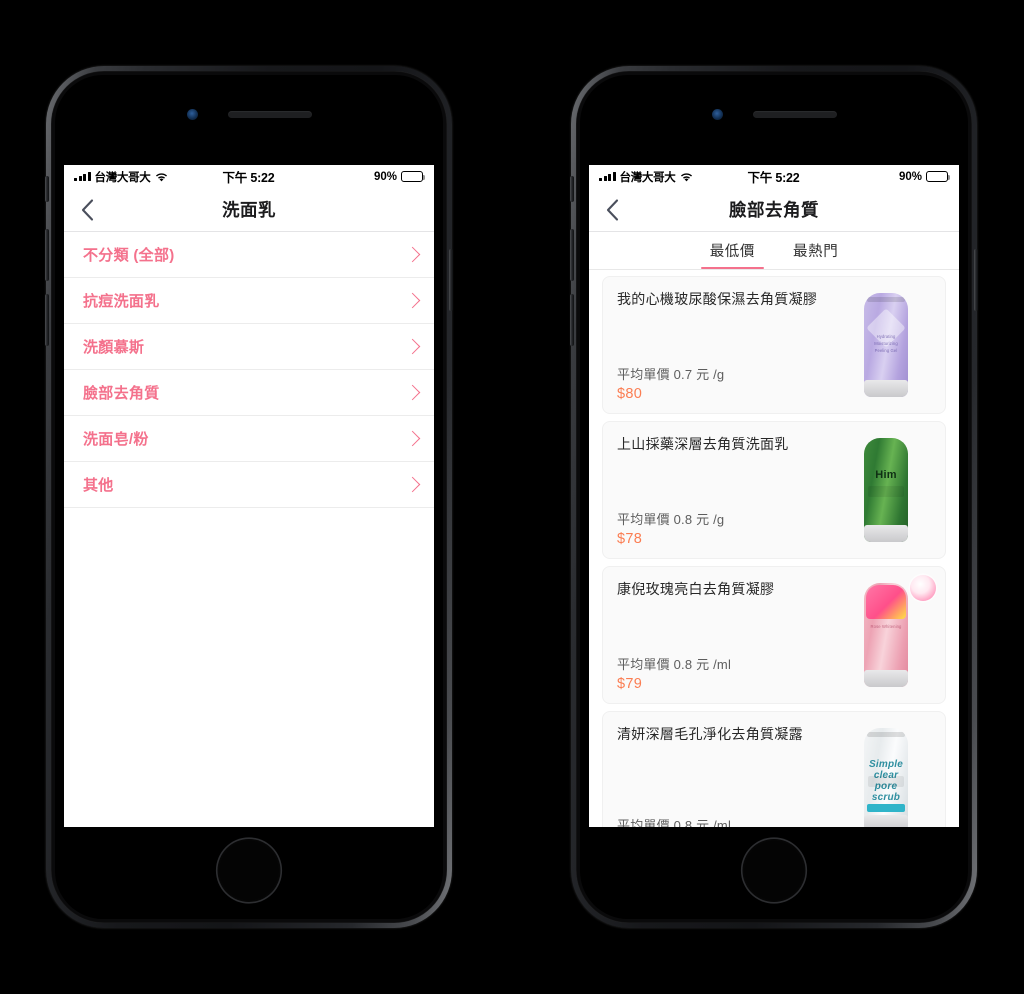  What do you see at coordinates (886, 475) in the screenshot?
I see `product-brand-label: Him` at bounding box center [886, 475].